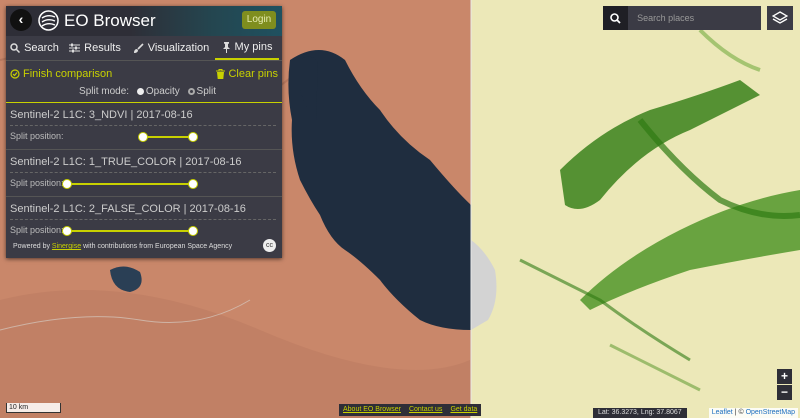  I want to click on tab-label: Results, so click(102, 48).